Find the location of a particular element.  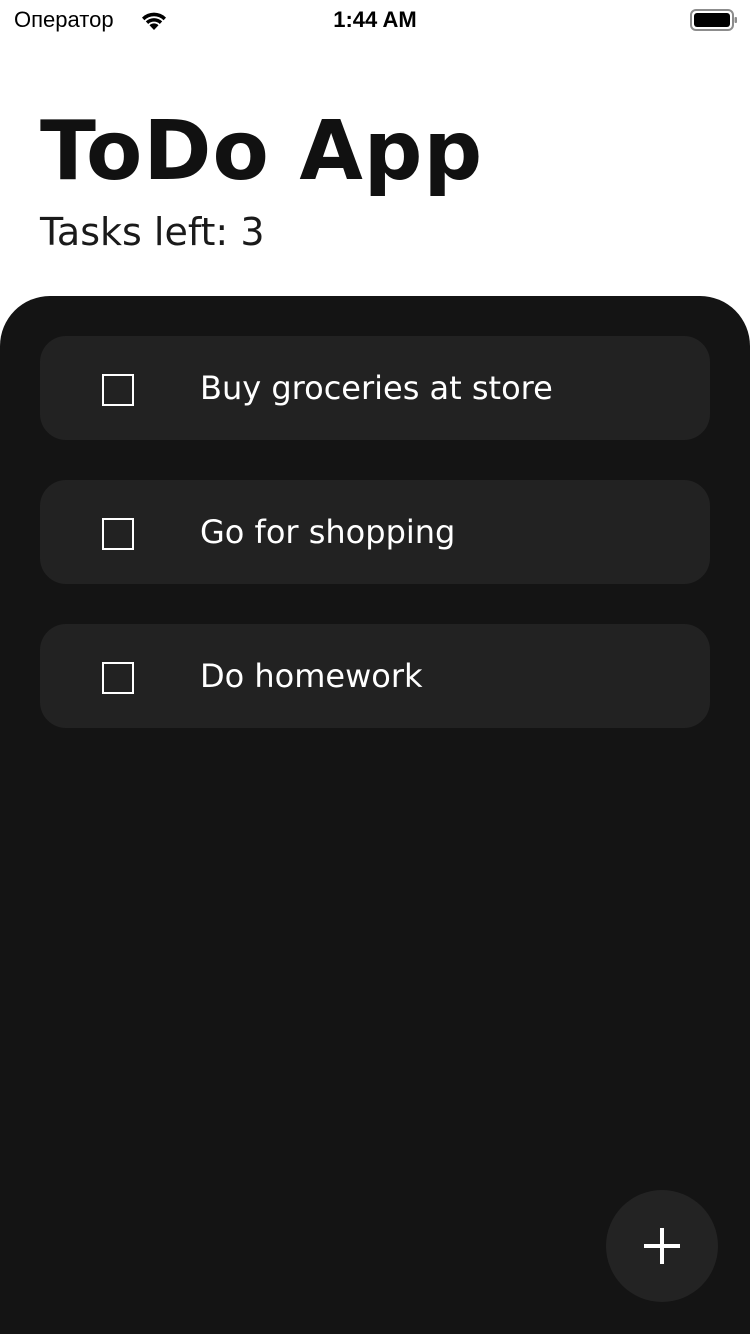

task-label: Do homework is located at coordinates (311, 676).